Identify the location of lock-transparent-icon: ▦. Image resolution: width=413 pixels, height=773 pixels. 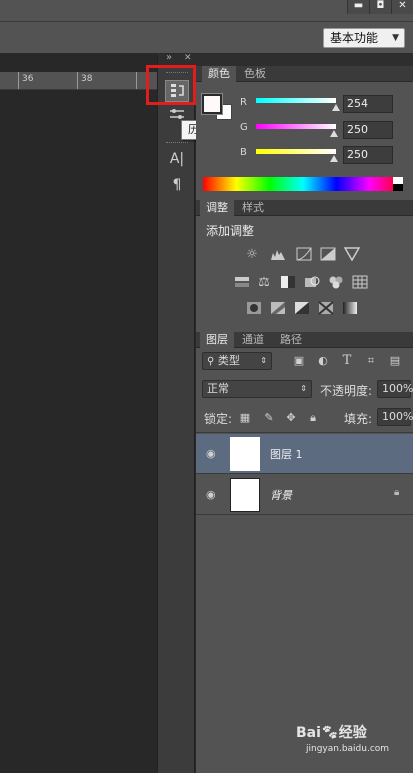
(245, 418).